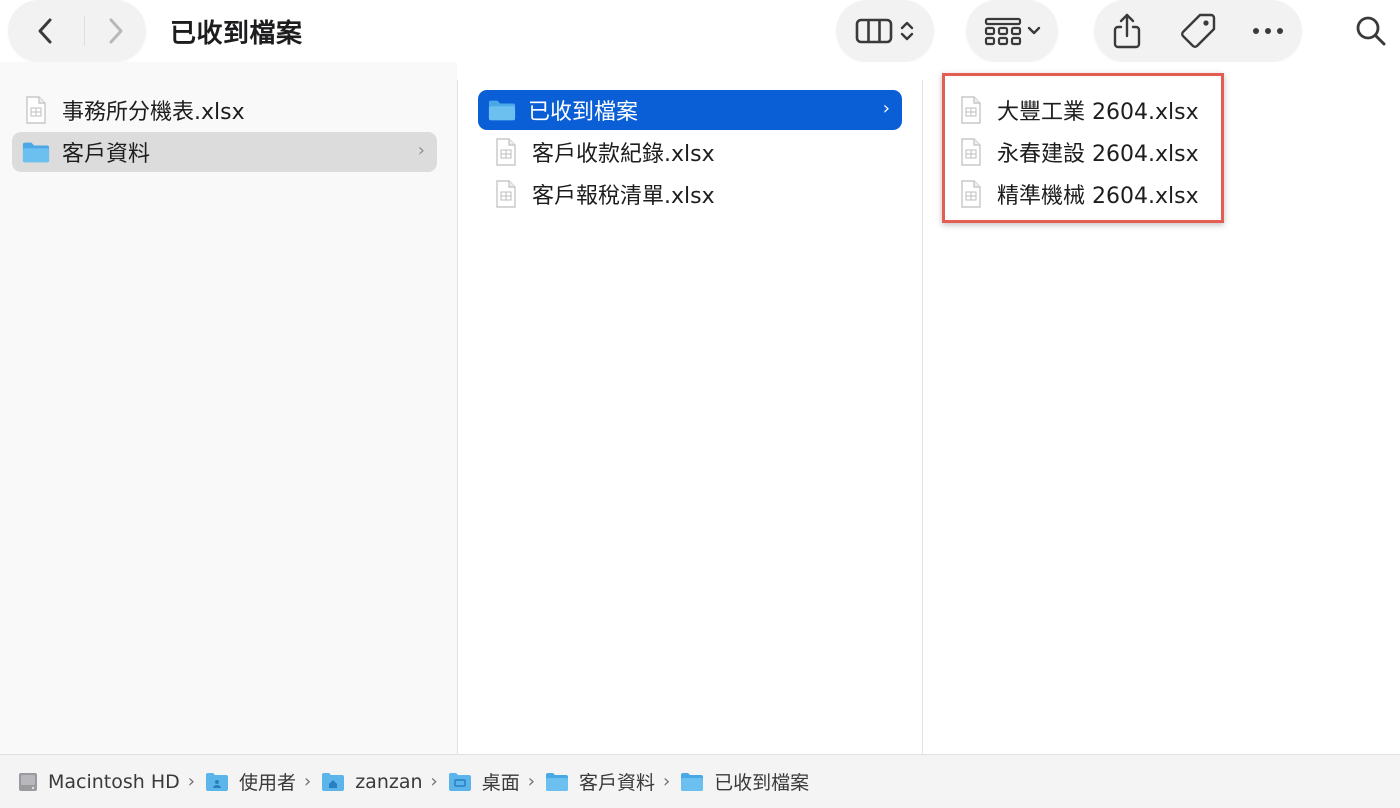  What do you see at coordinates (700, 31) in the screenshot?
I see `toolbar: 已收到檔案` at bounding box center [700, 31].